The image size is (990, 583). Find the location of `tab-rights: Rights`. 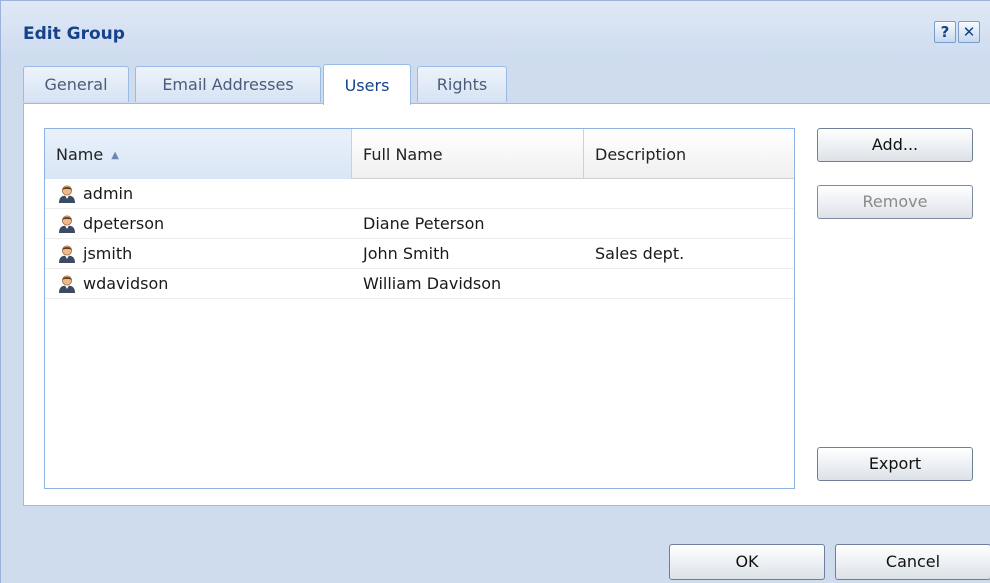

tab-rights: Rights is located at coordinates (462, 84).